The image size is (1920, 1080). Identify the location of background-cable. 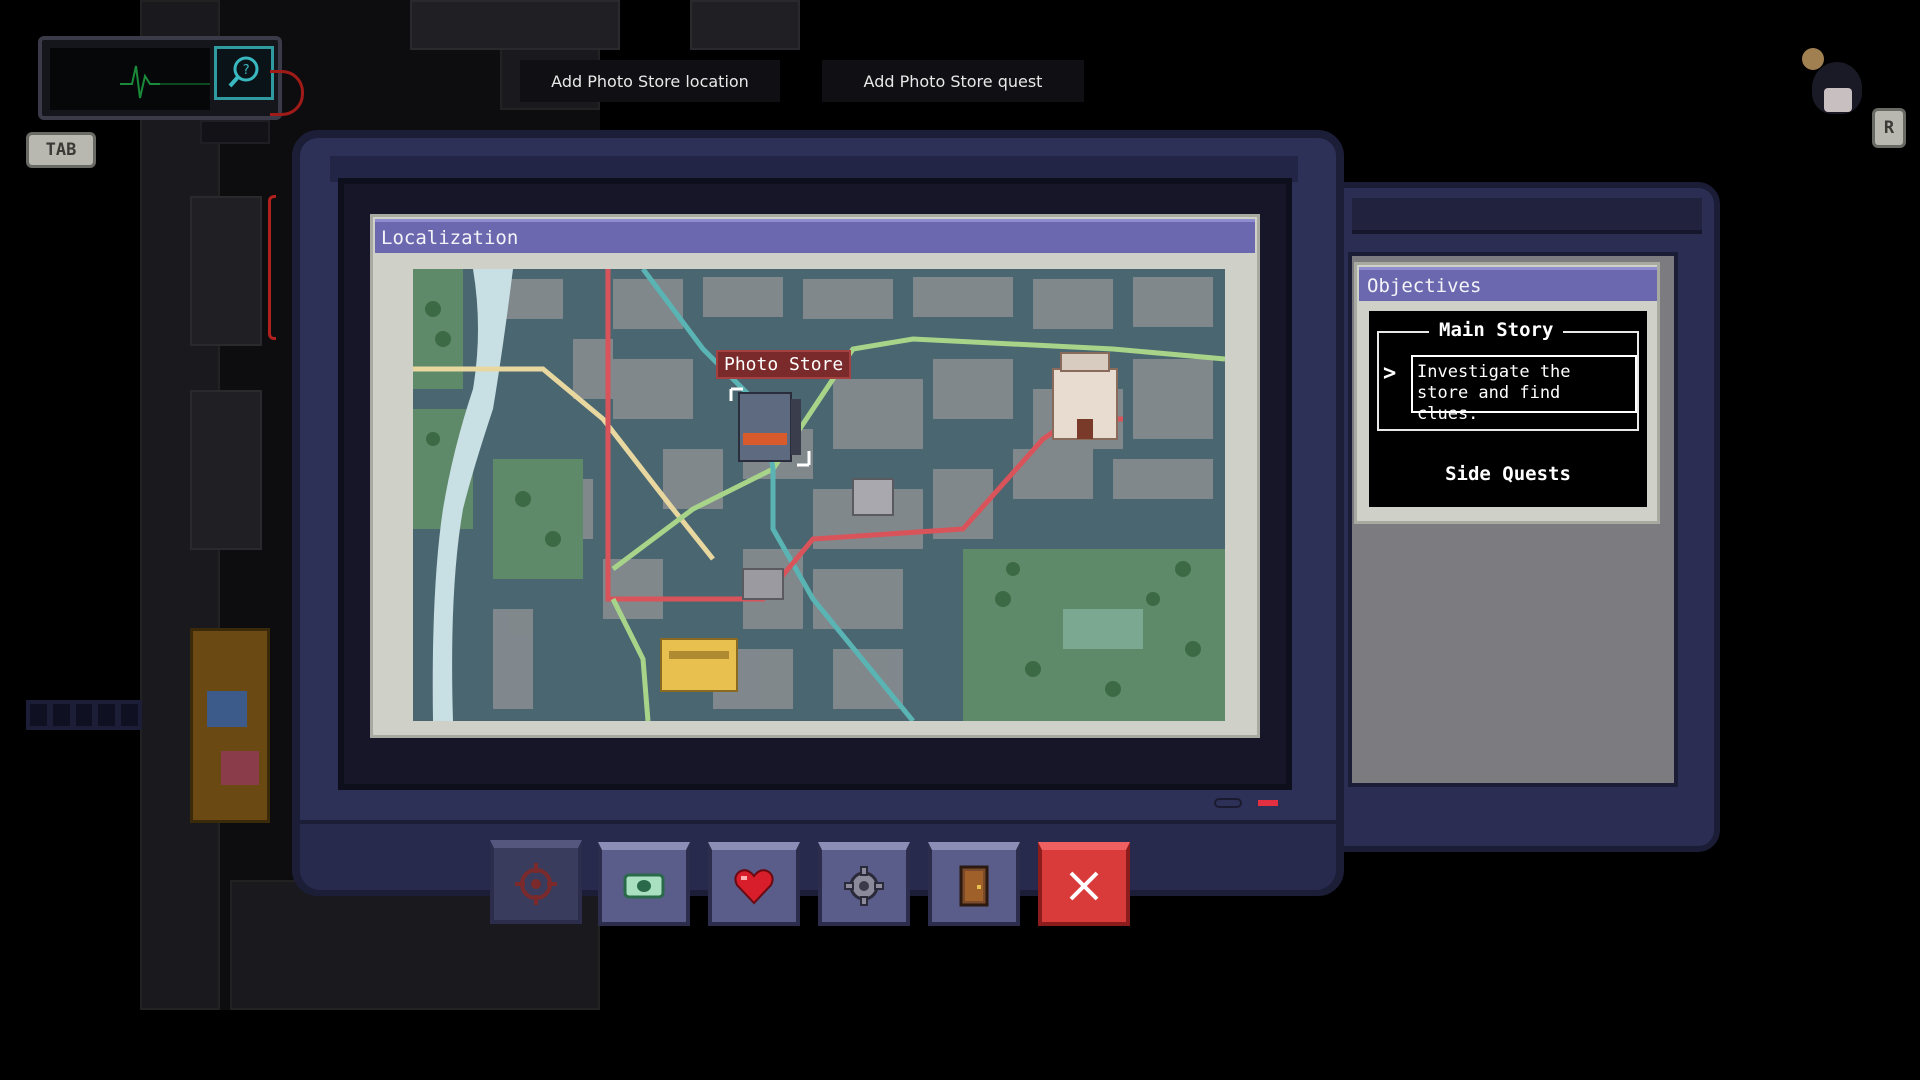
(272, 267).